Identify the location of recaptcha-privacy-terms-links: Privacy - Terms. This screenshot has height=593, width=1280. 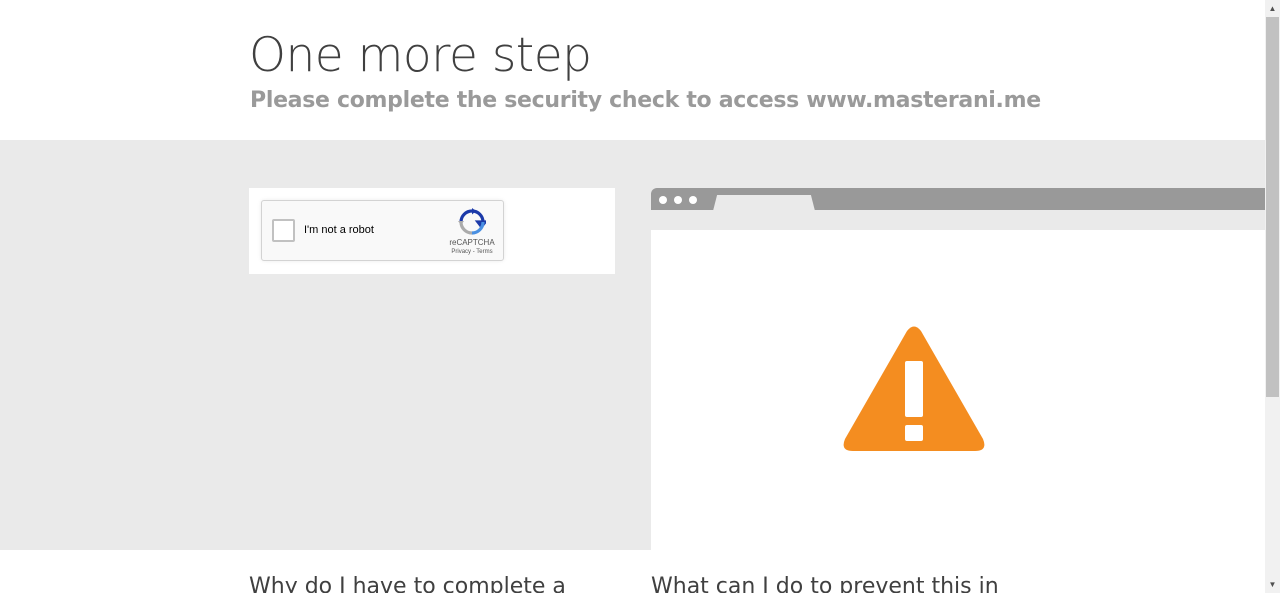
(472, 252).